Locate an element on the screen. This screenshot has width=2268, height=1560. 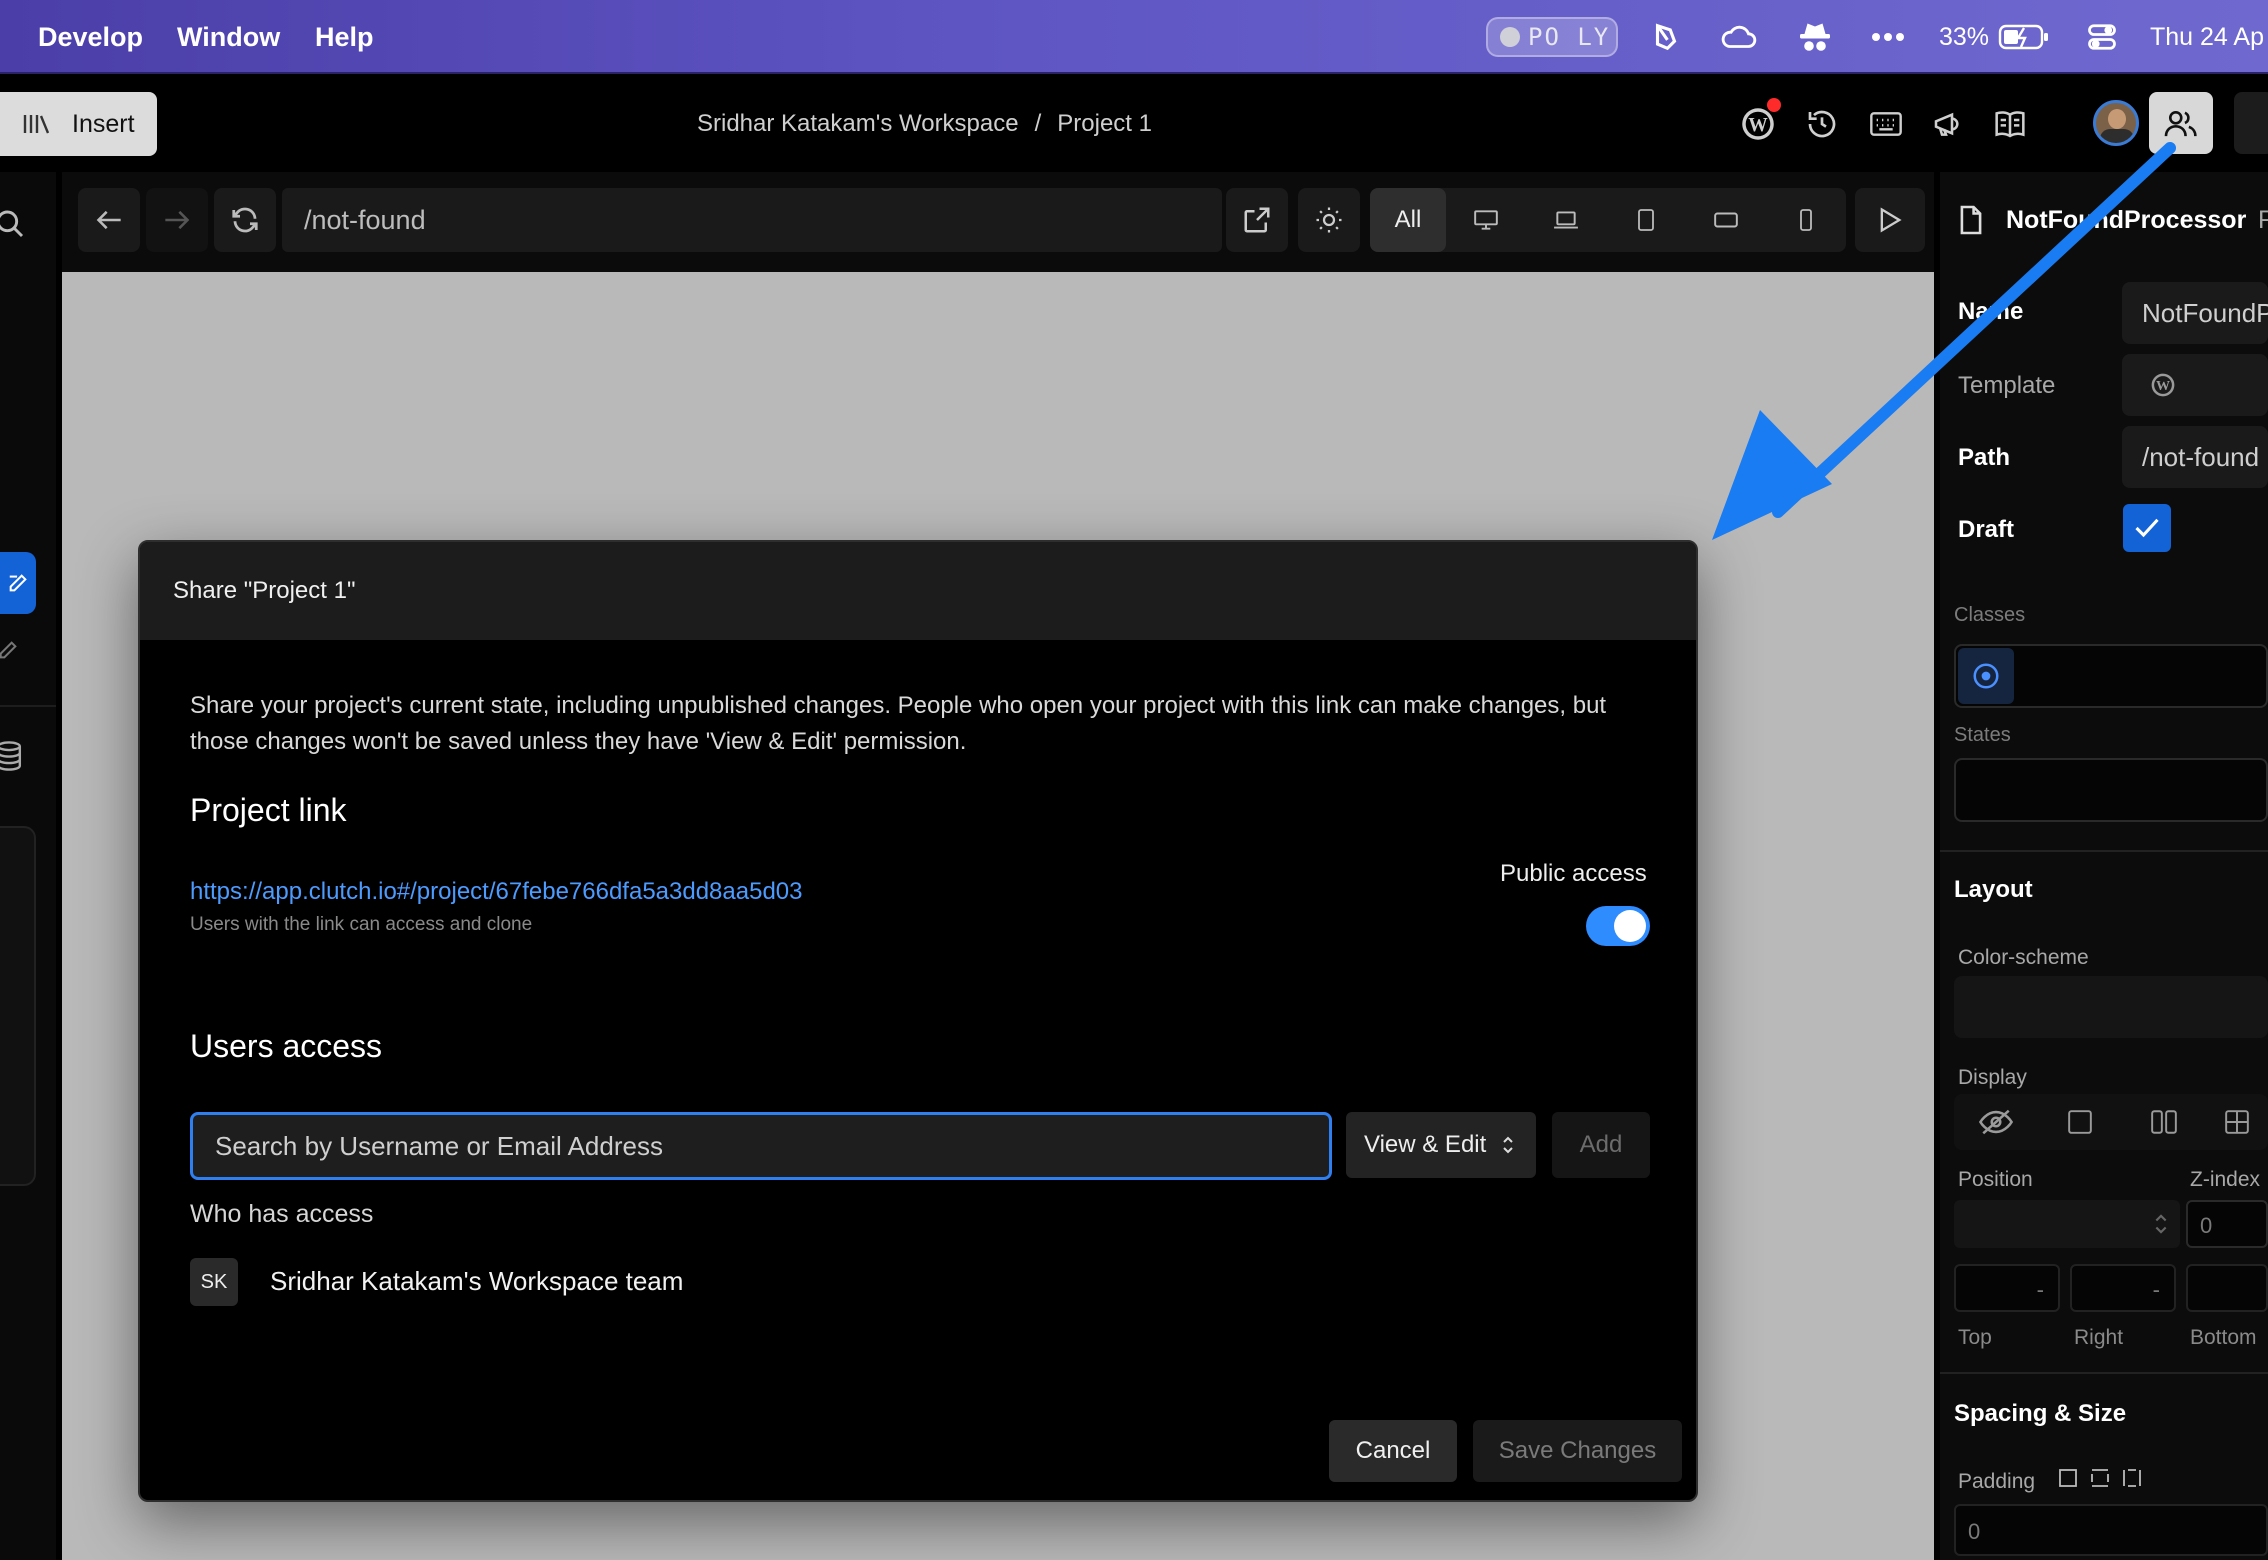
color-scheme-label: Color-scheme is located at coordinates (2023, 957).